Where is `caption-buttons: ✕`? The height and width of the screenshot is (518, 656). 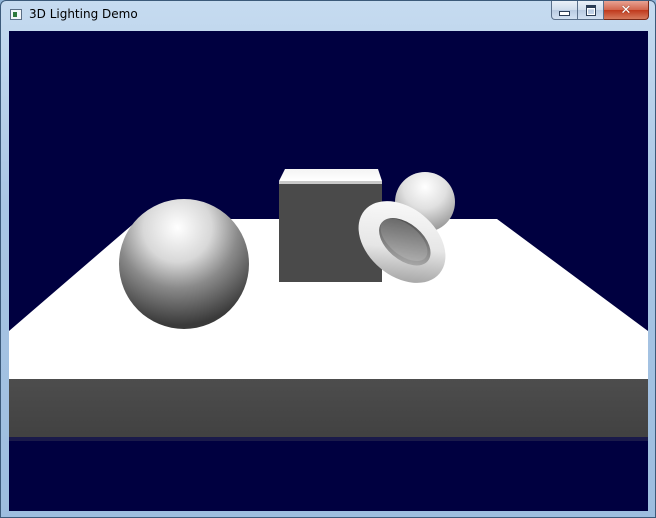
caption-buttons: ✕ is located at coordinates (600, 11).